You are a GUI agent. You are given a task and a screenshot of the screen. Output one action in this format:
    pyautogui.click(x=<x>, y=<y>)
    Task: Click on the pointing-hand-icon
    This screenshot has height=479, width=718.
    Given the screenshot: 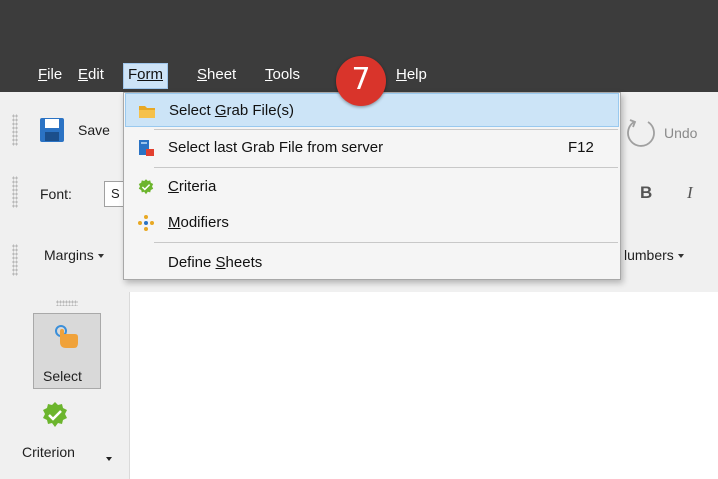 What is the action you would take?
    pyautogui.click(x=66, y=336)
    